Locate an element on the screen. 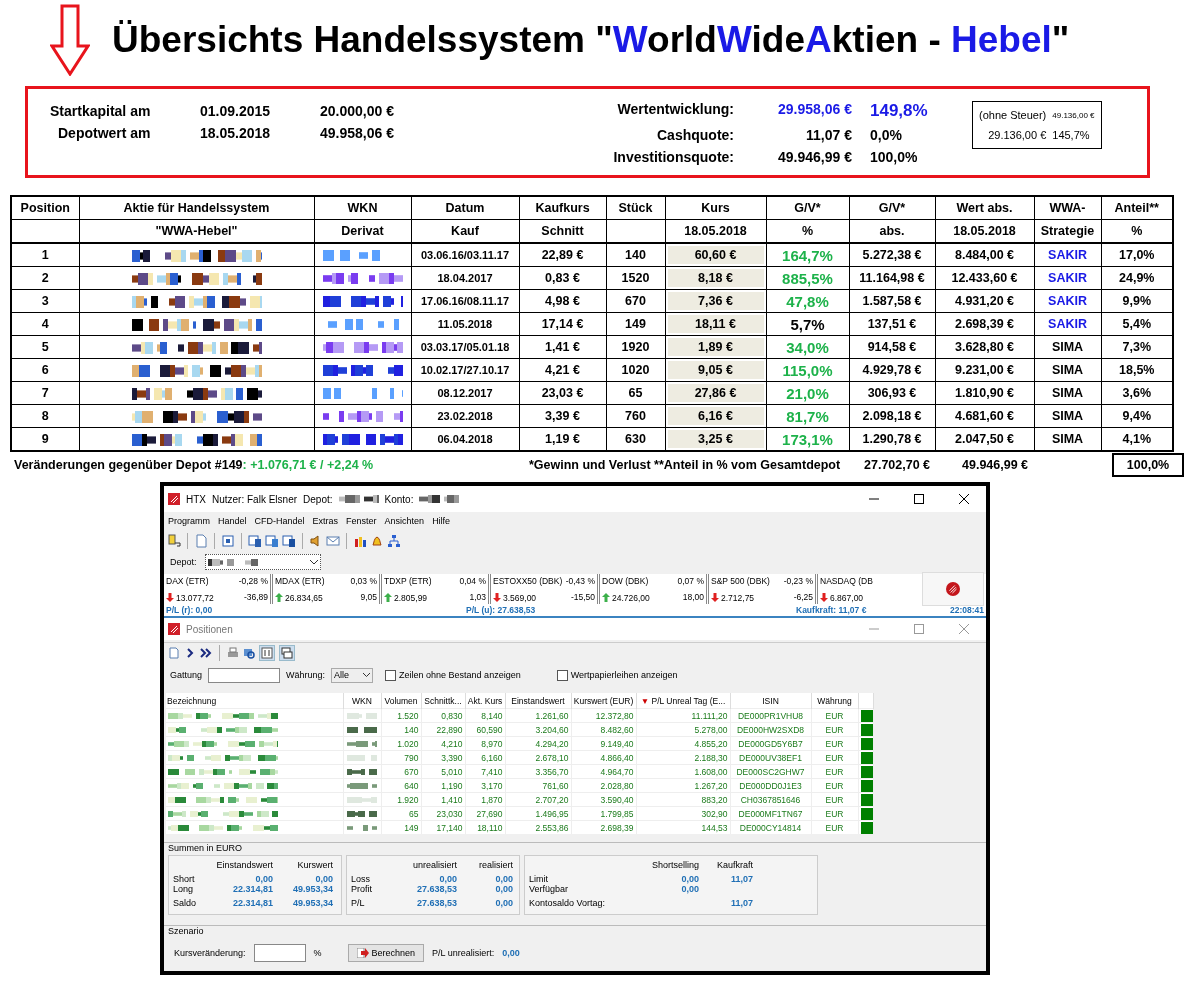  column-header: Kurswert (EUR) is located at coordinates (603, 700).